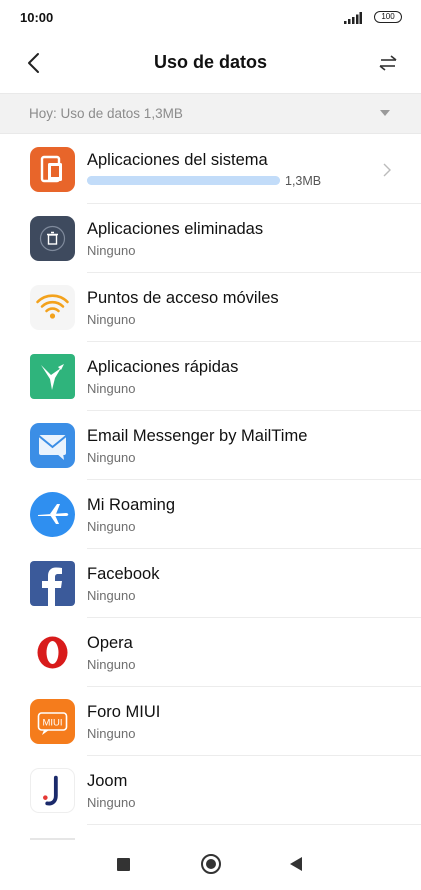 The image size is (421, 890). Describe the element at coordinates (107, 781) in the screenshot. I see `app-name: Joom` at that location.